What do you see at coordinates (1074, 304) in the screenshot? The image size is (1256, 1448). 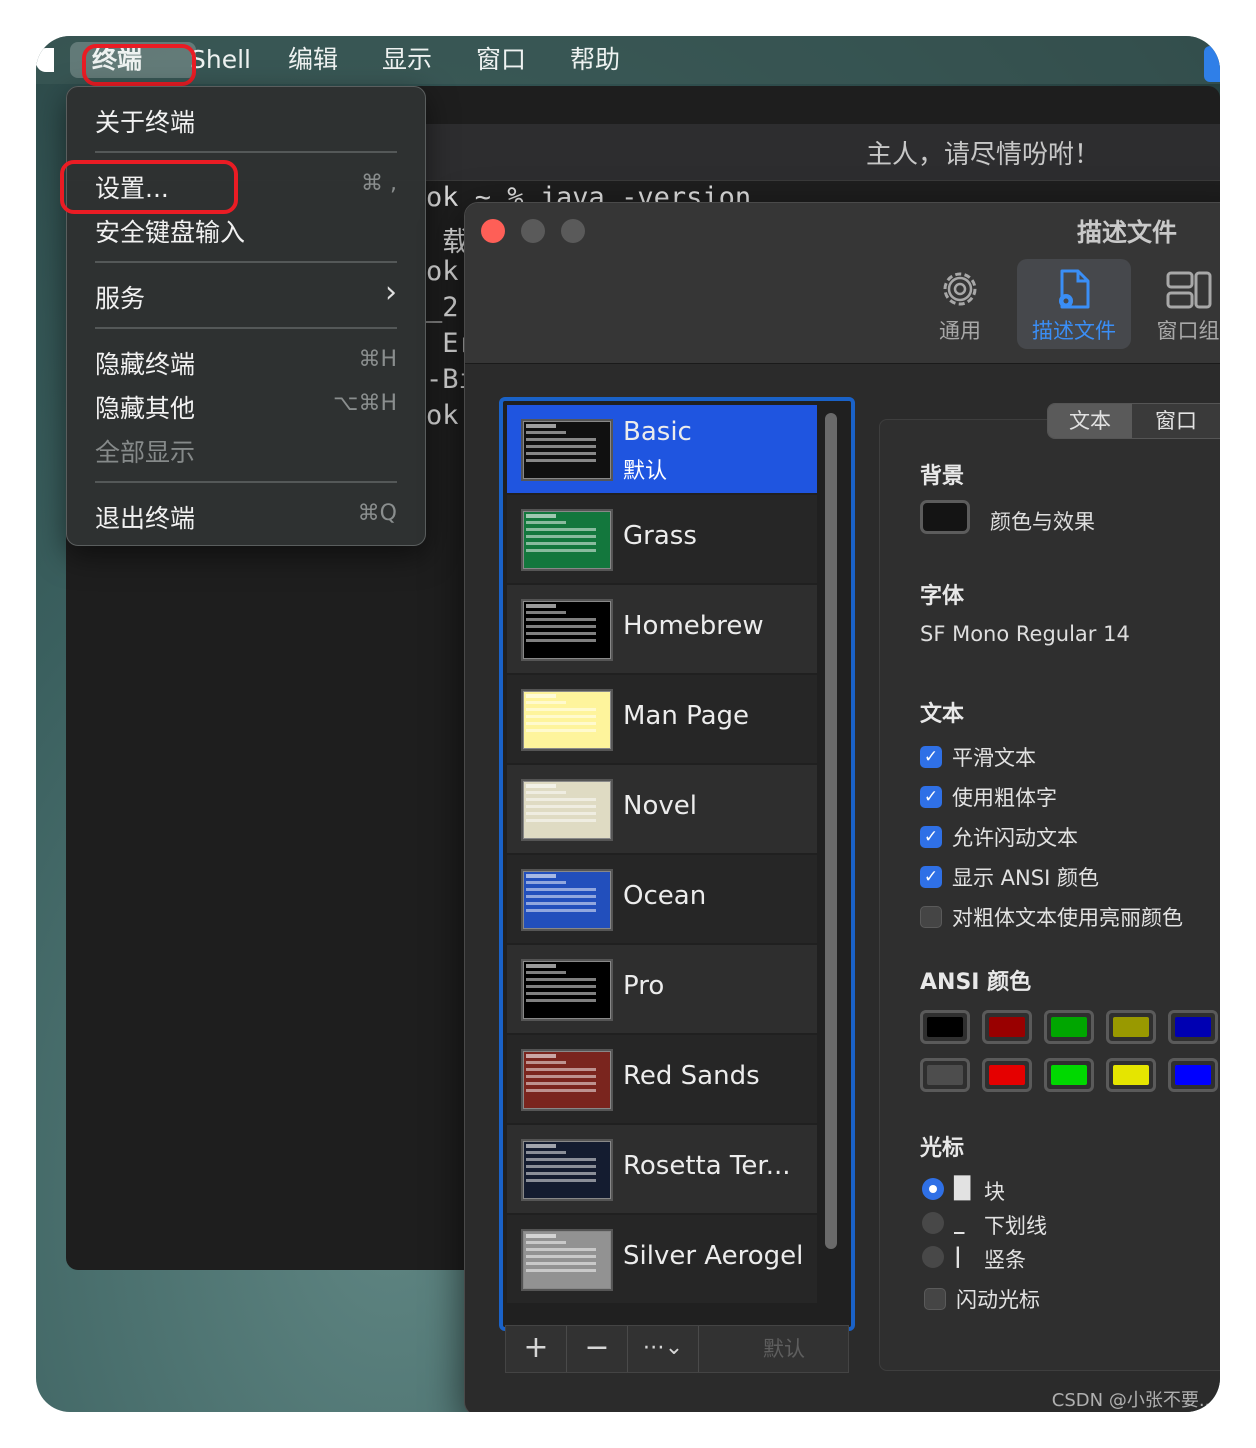 I see `tab-profiles: 描述文件` at bounding box center [1074, 304].